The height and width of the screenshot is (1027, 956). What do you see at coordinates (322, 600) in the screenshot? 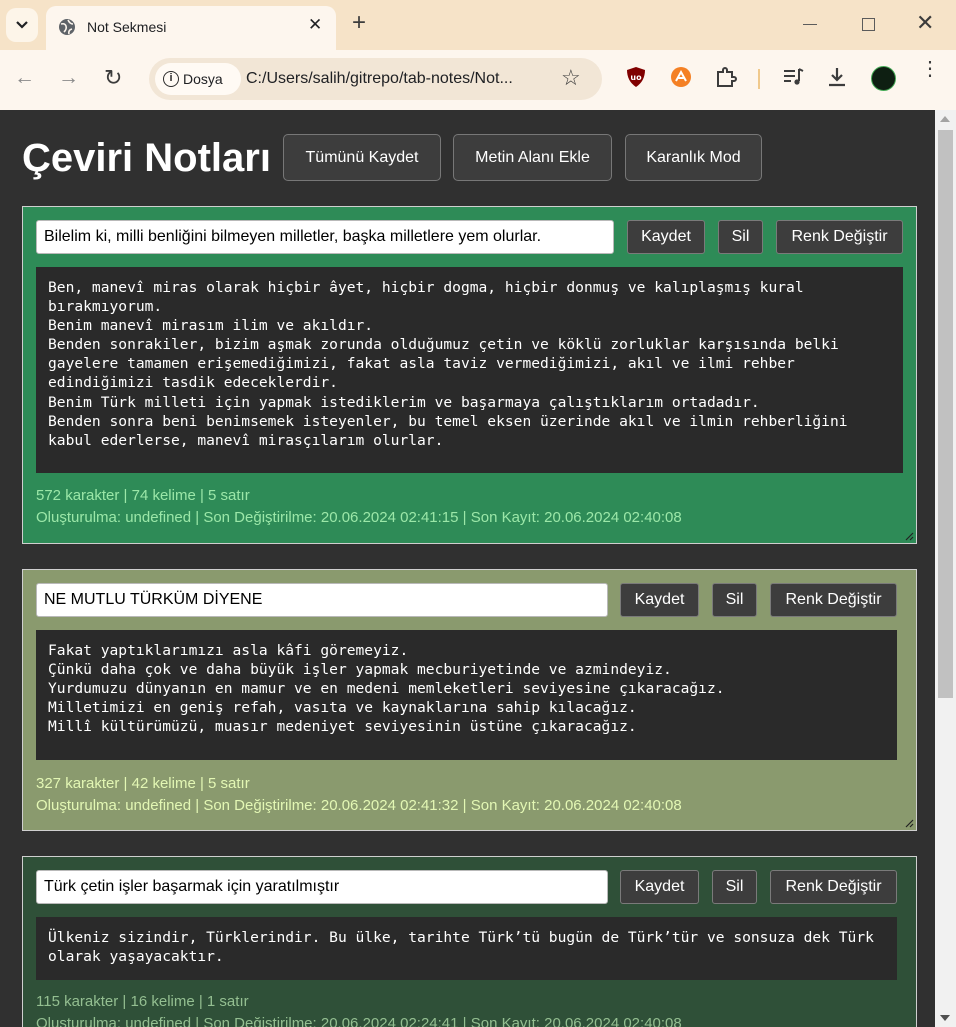
I see `note-title-input: NE MUTLU TÜRKÜM DİYENE` at bounding box center [322, 600].